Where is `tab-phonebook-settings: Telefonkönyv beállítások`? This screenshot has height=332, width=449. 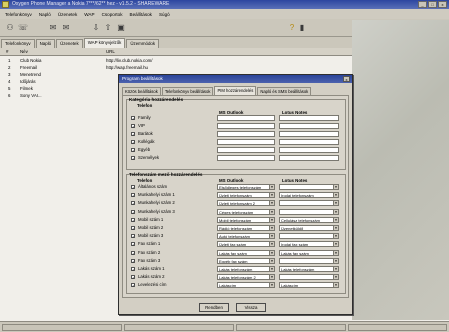 tab-phonebook-settings: Telefonkönyv beállítások is located at coordinates (187, 91).